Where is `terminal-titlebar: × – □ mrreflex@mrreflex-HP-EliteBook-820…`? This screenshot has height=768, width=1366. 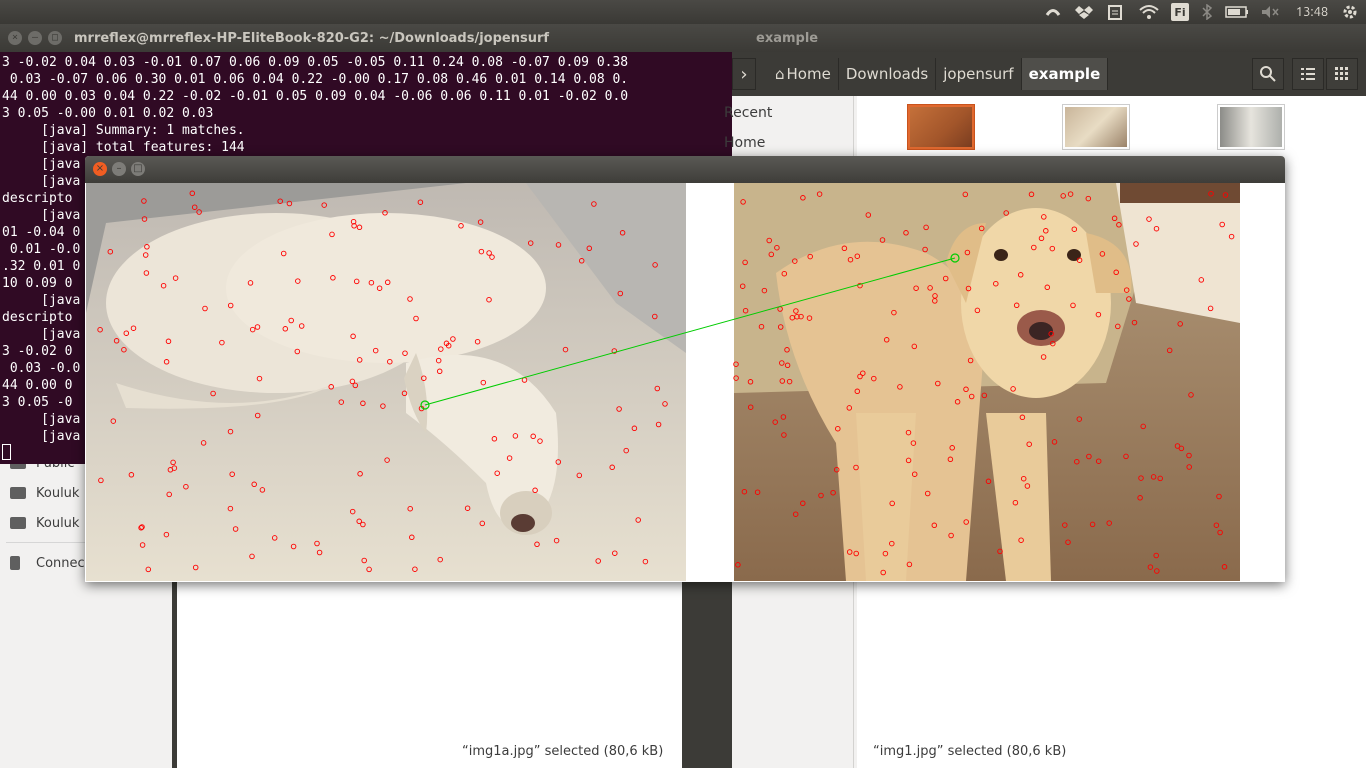 terminal-titlebar: × – □ mrreflex@mrreflex-HP-EliteBook-820… is located at coordinates (366, 38).